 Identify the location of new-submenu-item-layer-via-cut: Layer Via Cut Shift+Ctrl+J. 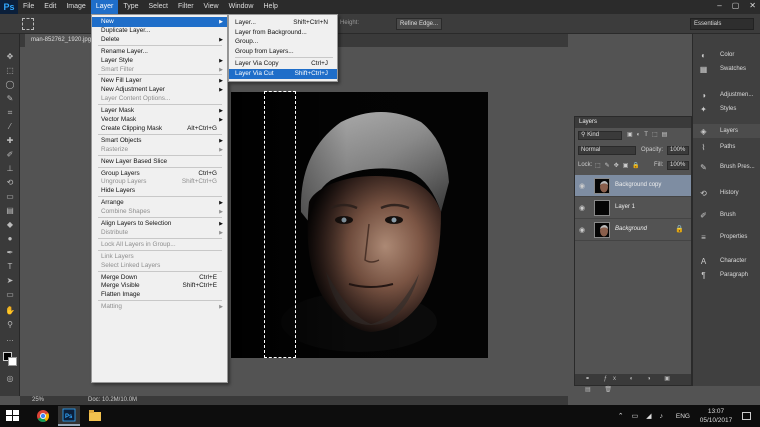
(283, 74).